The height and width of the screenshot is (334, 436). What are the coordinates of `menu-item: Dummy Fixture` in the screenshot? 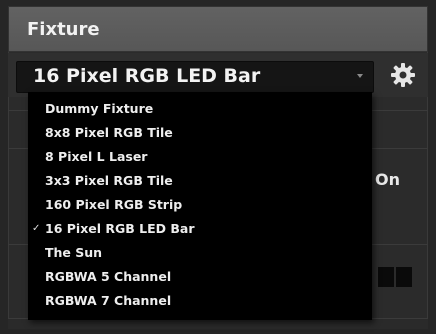 It's located at (200, 109).